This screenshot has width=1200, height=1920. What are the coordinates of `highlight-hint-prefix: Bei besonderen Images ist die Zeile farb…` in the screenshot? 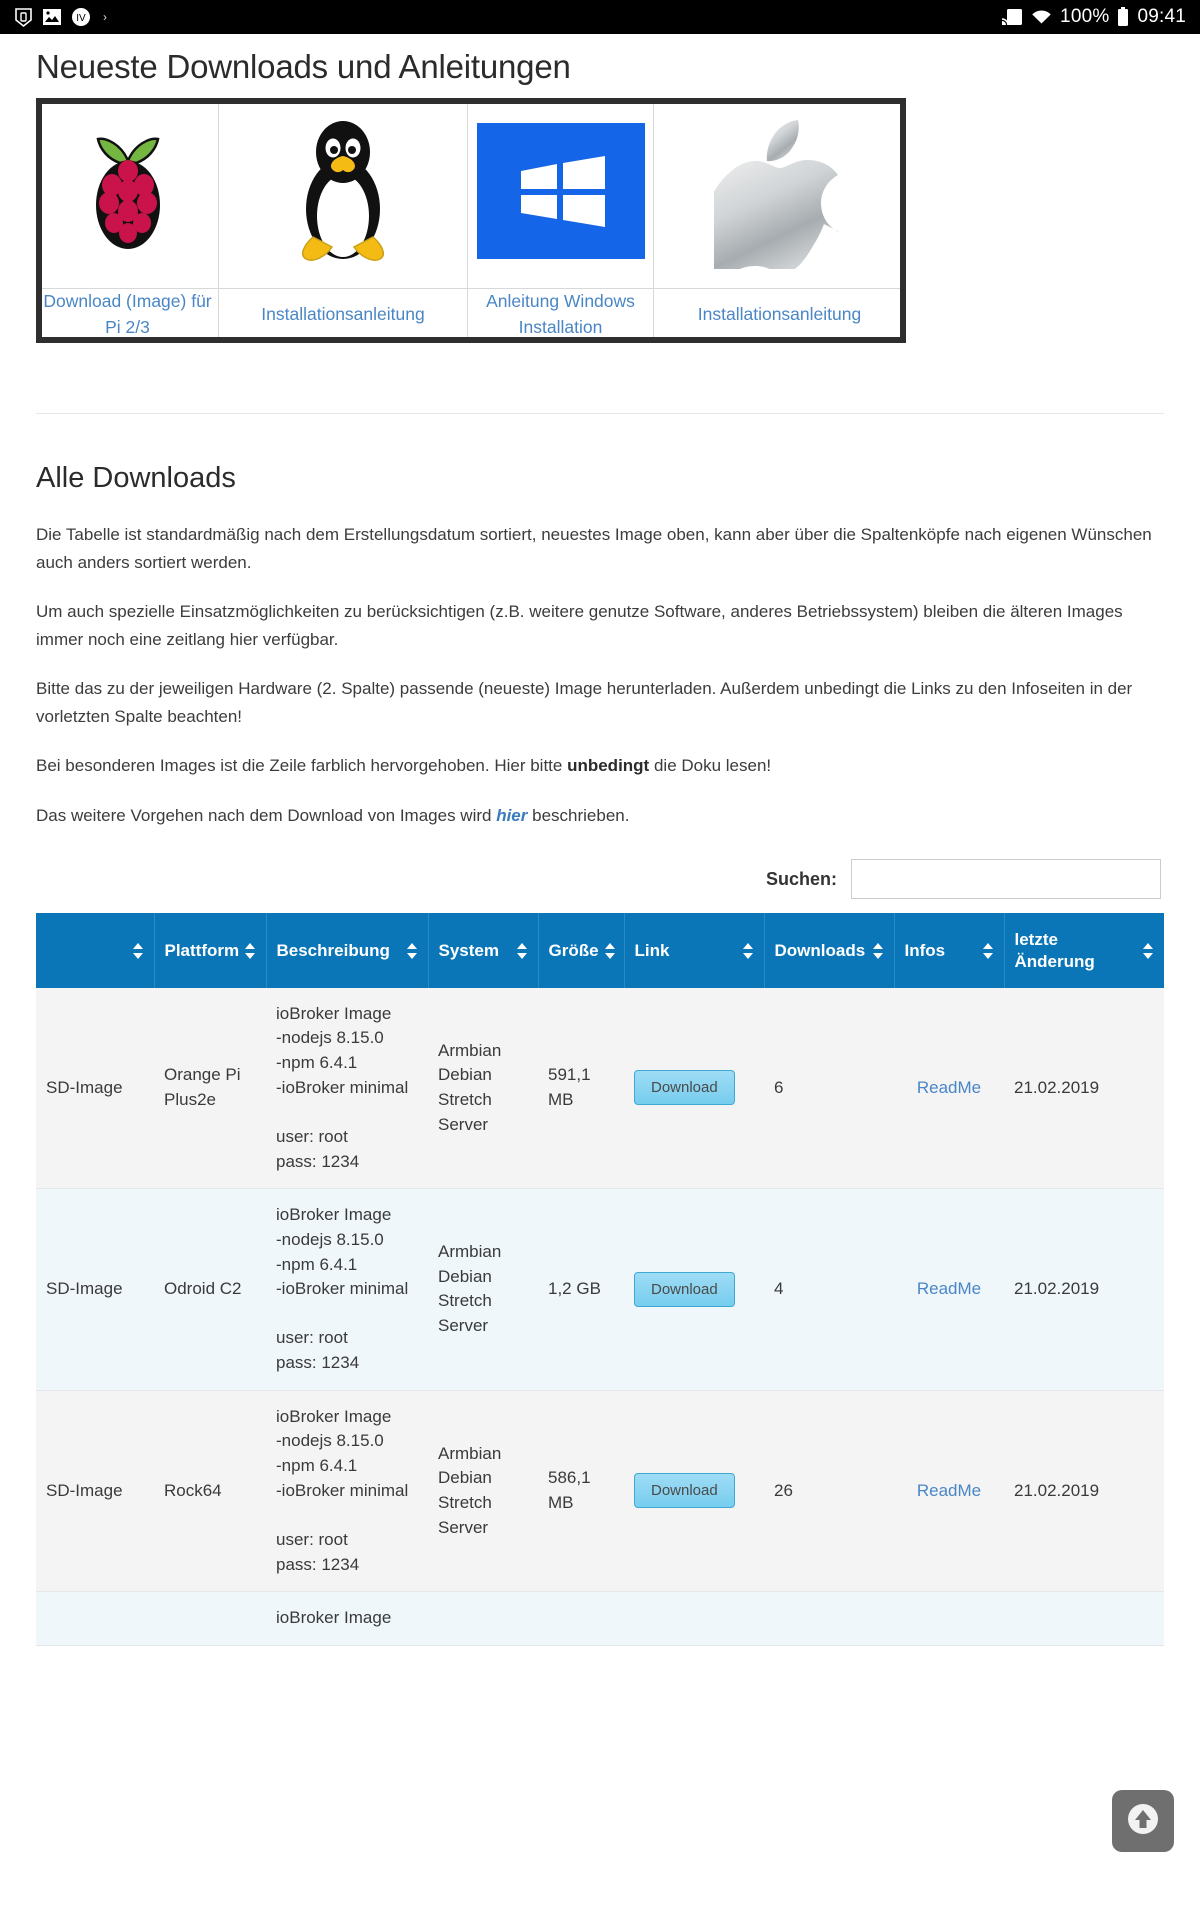 It's located at (302, 766).